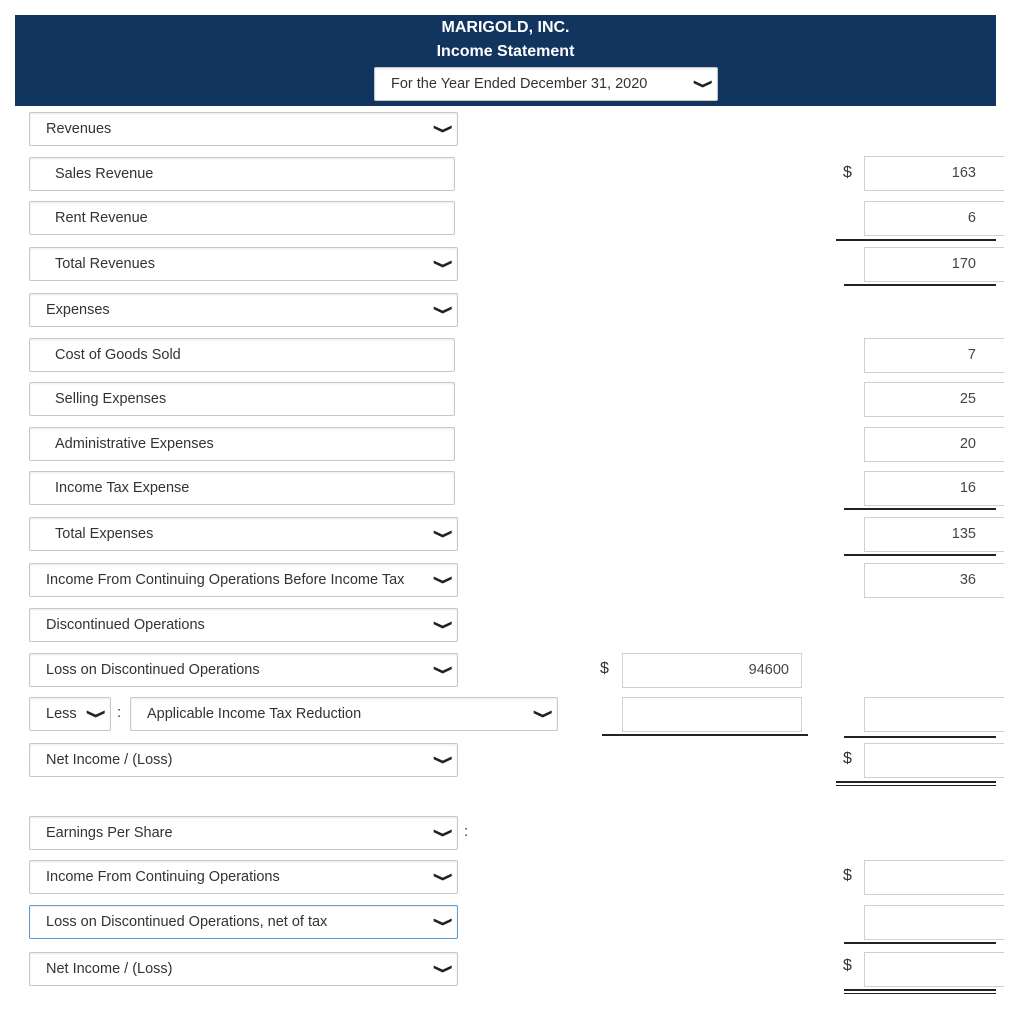 Image resolution: width=1024 pixels, height=1017 pixels. Describe the element at coordinates (243, 534) in the screenshot. I see `total-expenses-dropdown: Total Expenses ❯` at that location.